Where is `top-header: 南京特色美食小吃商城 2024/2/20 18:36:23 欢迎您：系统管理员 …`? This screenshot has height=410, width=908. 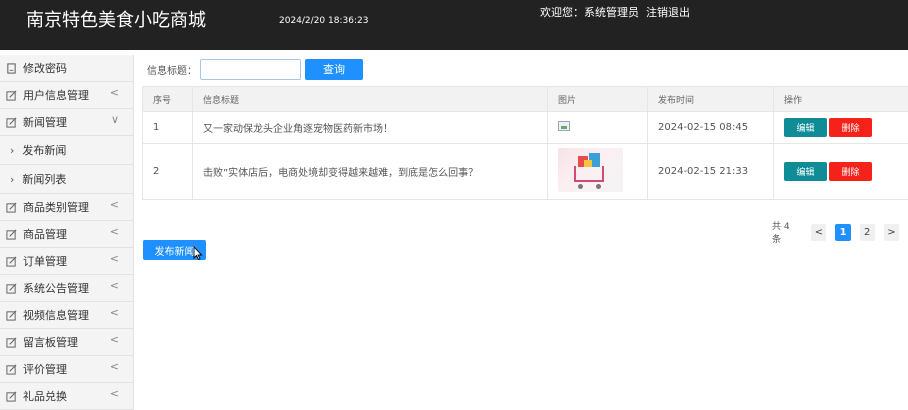 top-header: 南京特色美食小吃商城 2024/2/20 18:36:23 欢迎您：系统管理员 … is located at coordinates (454, 25).